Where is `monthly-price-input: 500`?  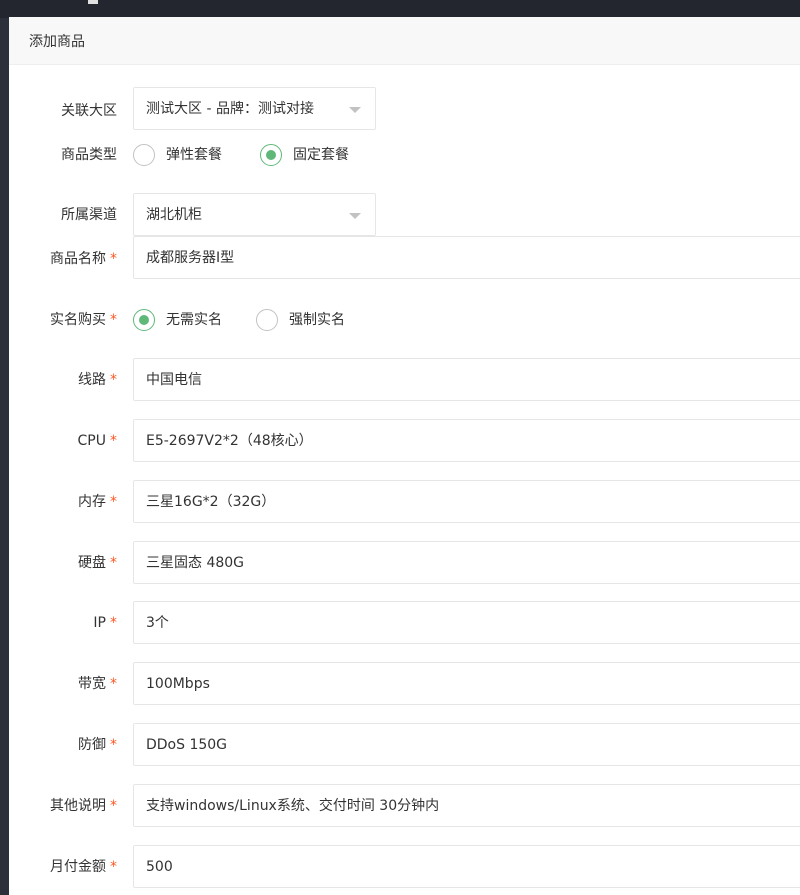 monthly-price-input: 500 is located at coordinates (466, 866).